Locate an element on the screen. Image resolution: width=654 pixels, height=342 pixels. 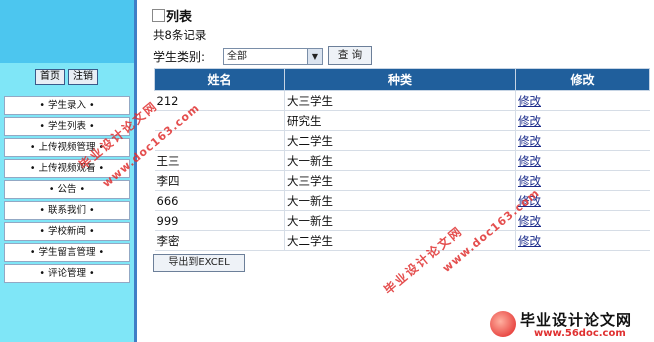
home-button: 首页 is located at coordinates (50, 77).